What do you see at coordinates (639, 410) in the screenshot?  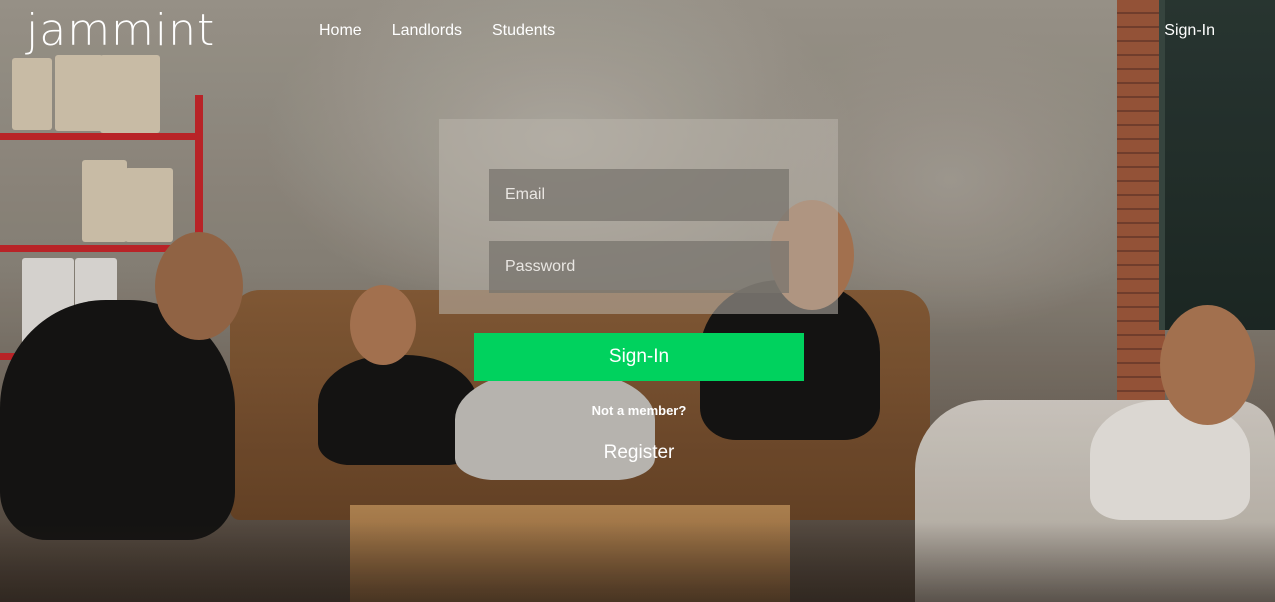 I see `not-member-text: Not a member?` at bounding box center [639, 410].